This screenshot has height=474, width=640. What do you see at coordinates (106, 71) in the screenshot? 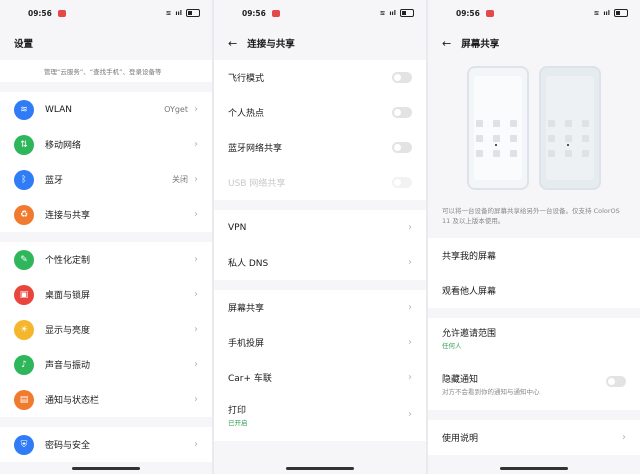
I see `account-subtitle: 管理“云服务”、“查找手机”、登录设备等` at bounding box center [106, 71].